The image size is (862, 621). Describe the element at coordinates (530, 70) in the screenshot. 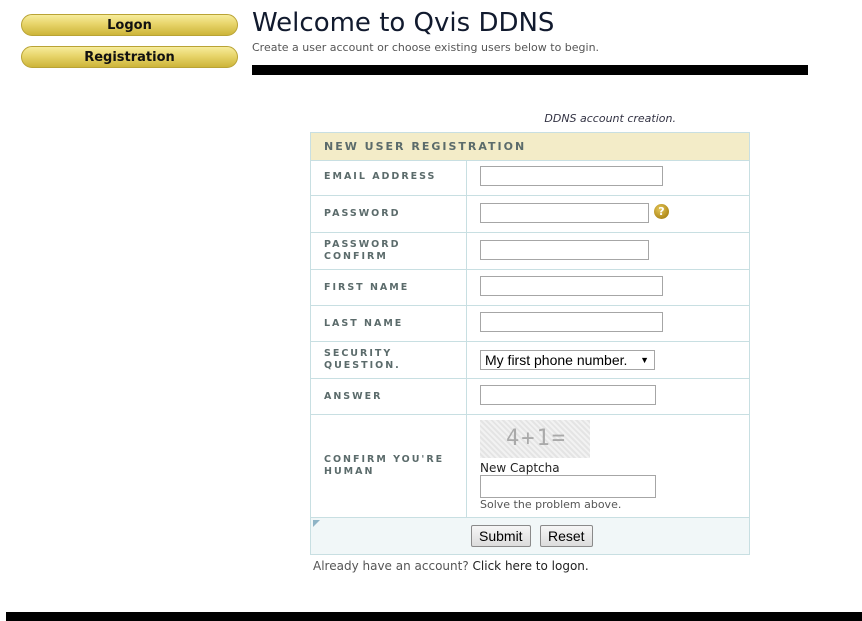

I see `header-divider` at that location.